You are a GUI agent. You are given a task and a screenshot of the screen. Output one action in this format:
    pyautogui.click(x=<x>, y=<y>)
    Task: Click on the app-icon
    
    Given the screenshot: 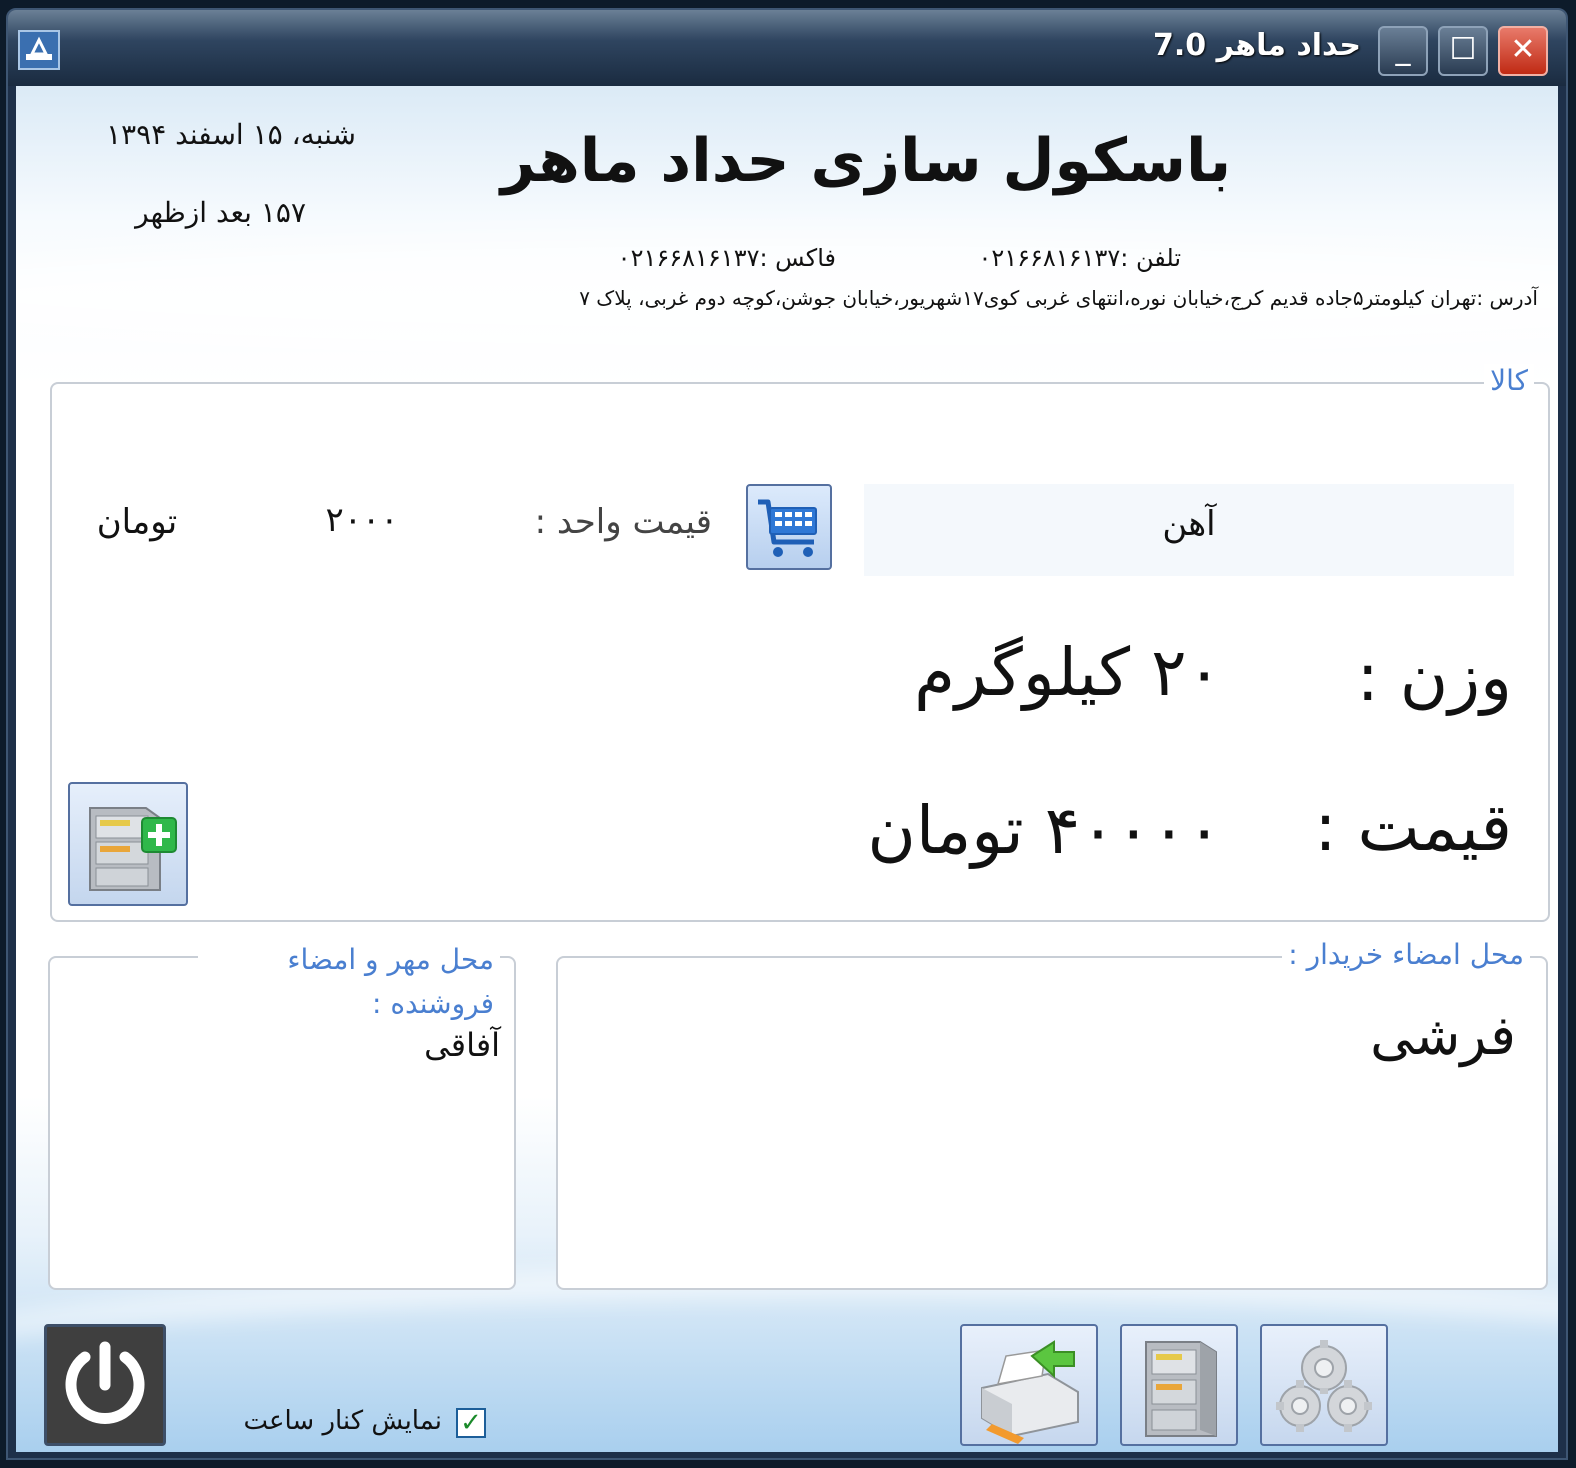 What is the action you would take?
    pyautogui.click(x=39, y=50)
    